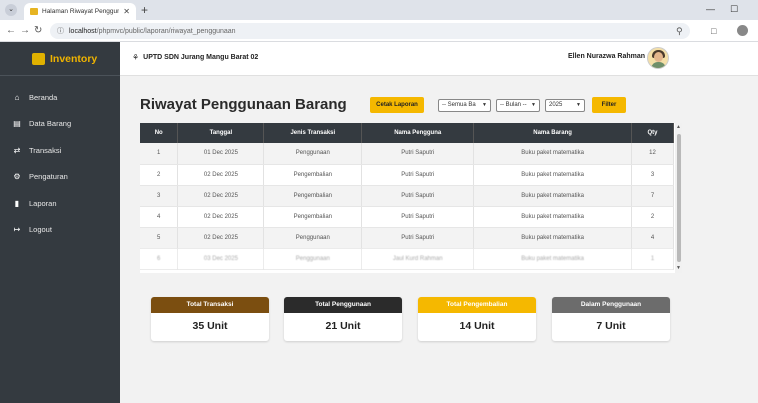  Describe the element at coordinates (17, 203) in the screenshot. I see `file-icon: ▮` at that location.